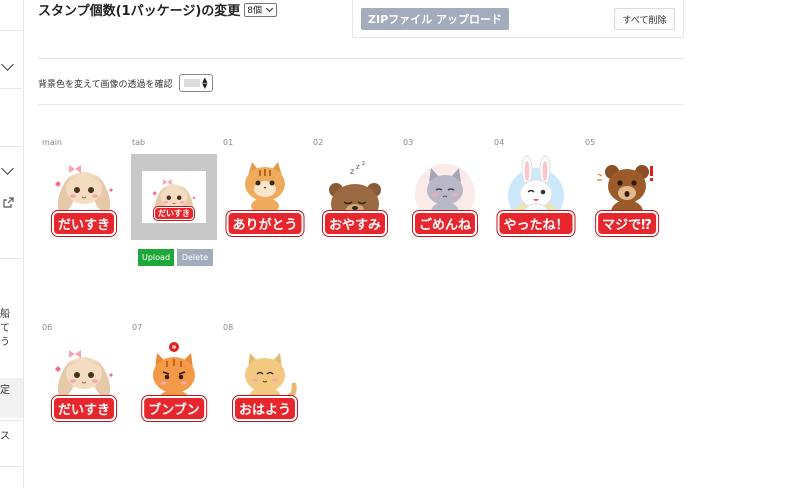  What do you see at coordinates (355, 197) in the screenshot?
I see `sticker-image: おやすみ` at bounding box center [355, 197].